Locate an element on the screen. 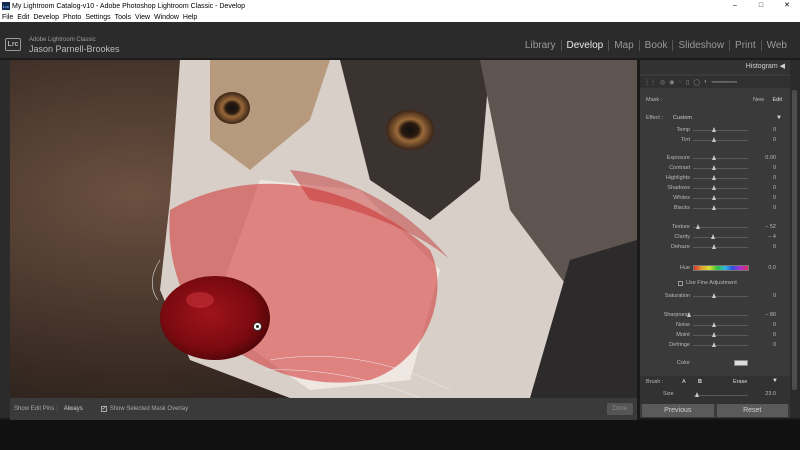  right-panel-scrollbar is located at coordinates (795, 239).